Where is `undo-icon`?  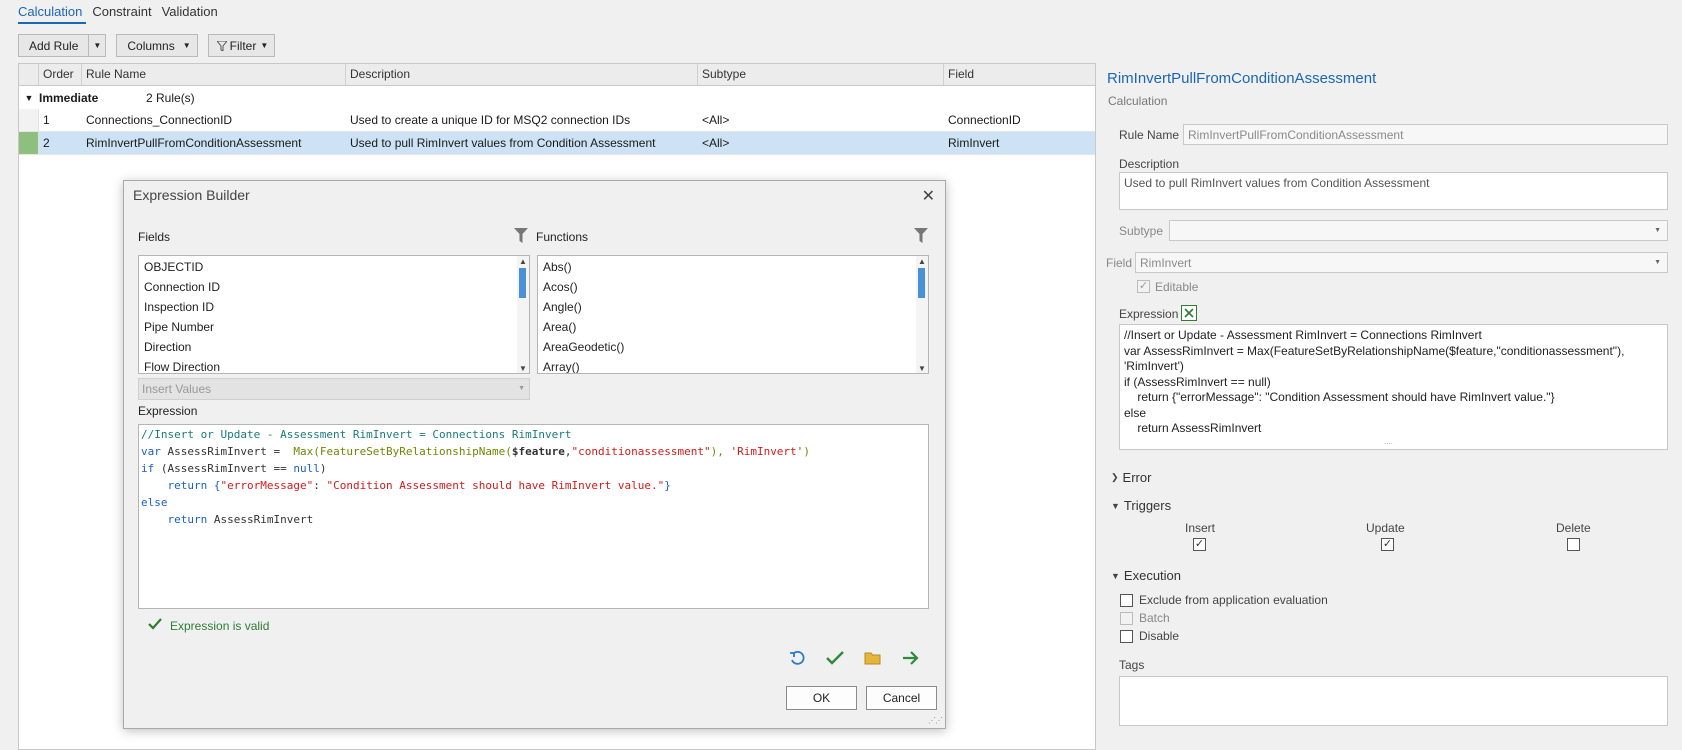
undo-icon is located at coordinates (798, 658).